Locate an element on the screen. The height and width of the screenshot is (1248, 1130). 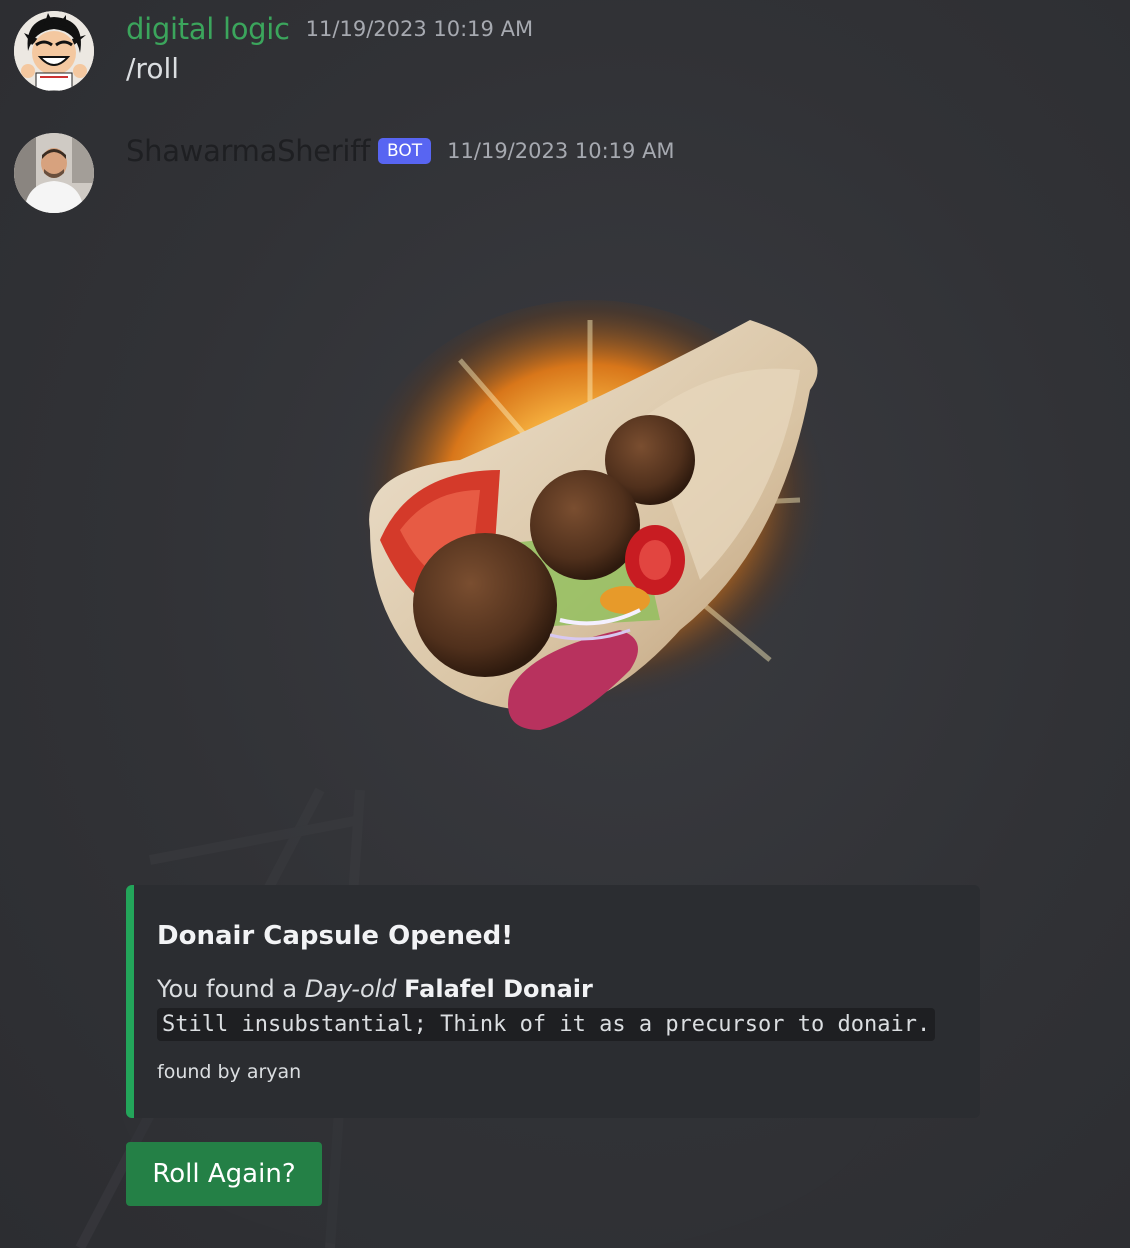
embed-footer: found by aryan is located at coordinates (229, 1072).